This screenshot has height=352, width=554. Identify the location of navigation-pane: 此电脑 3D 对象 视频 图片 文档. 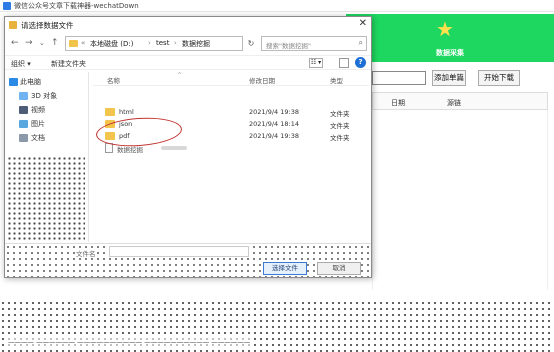
(47, 157).